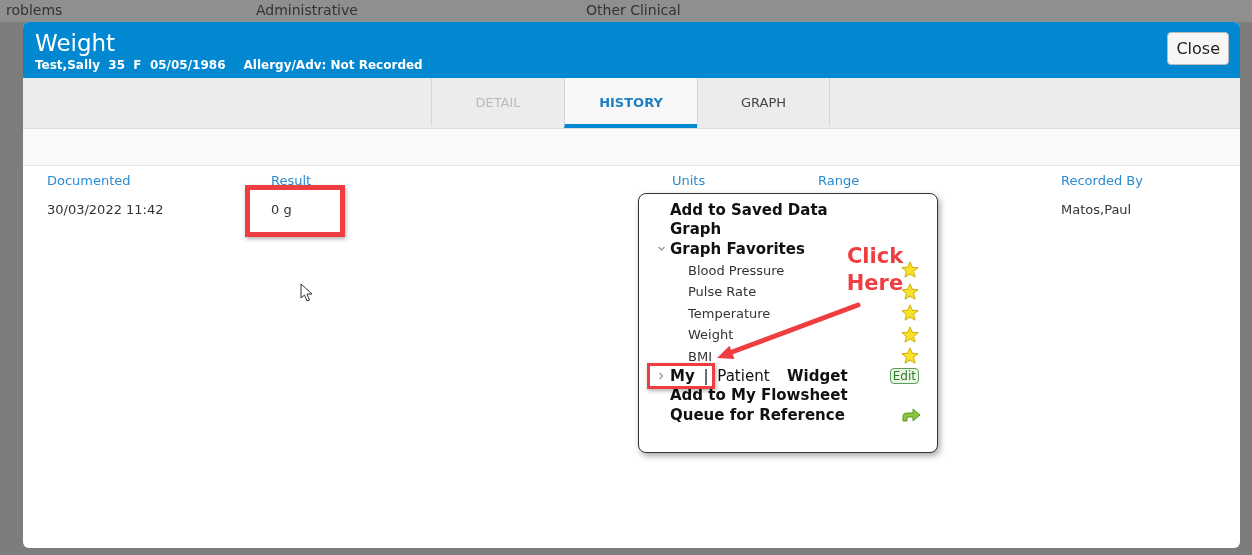 The image size is (1252, 555). Describe the element at coordinates (904, 375) in the screenshot. I see `edit-button: Edit` at that location.